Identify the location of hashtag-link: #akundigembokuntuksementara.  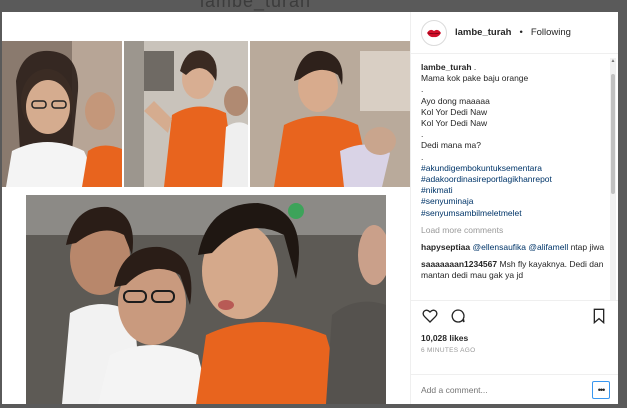
(514, 168).